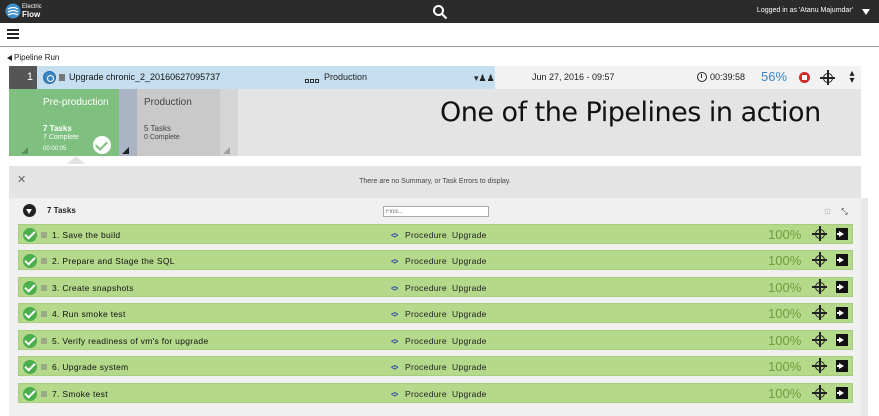  Describe the element at coordinates (728, 77) in the screenshot. I see `run-elapsed-time: 00:39:58` at that location.